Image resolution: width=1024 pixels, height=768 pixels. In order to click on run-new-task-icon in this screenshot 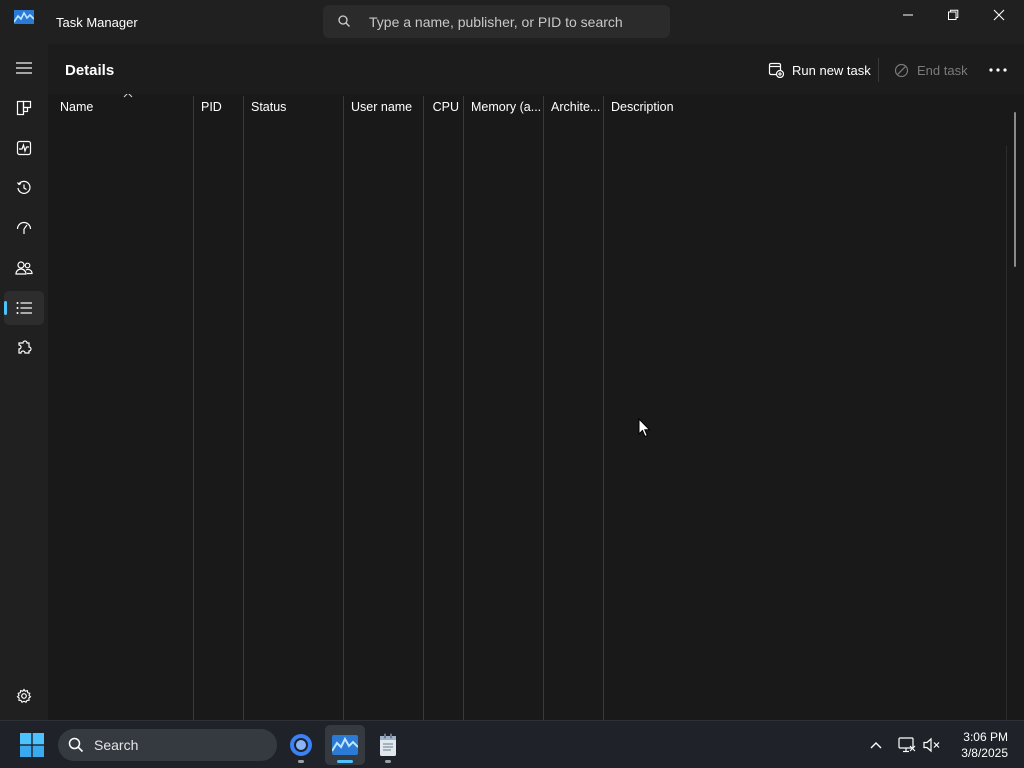, I will do `click(776, 70)`.